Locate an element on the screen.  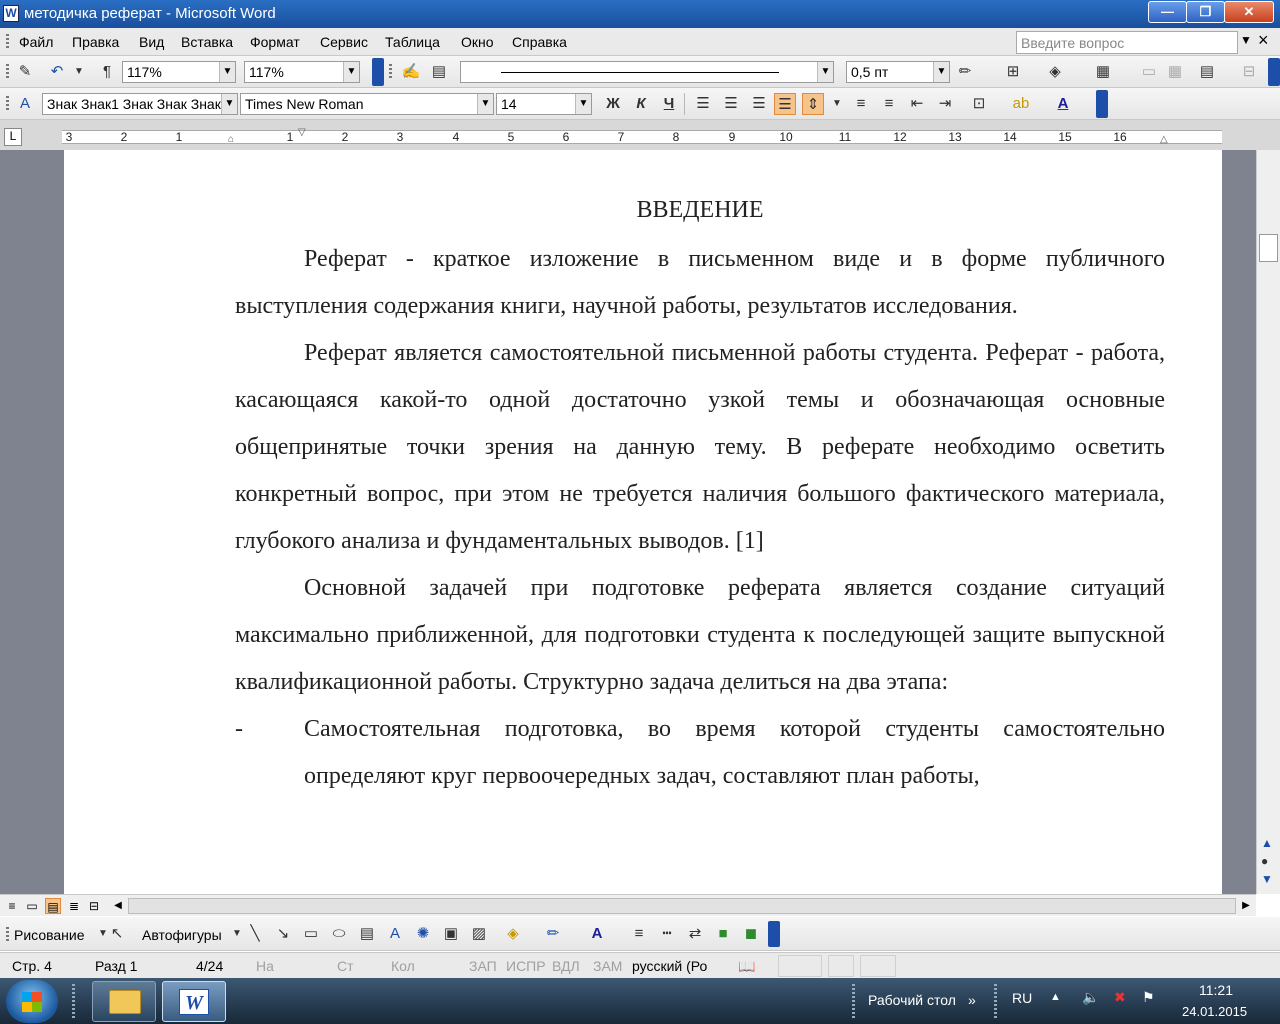
volume-icon: 🔈 is located at coordinates (1090, 997).